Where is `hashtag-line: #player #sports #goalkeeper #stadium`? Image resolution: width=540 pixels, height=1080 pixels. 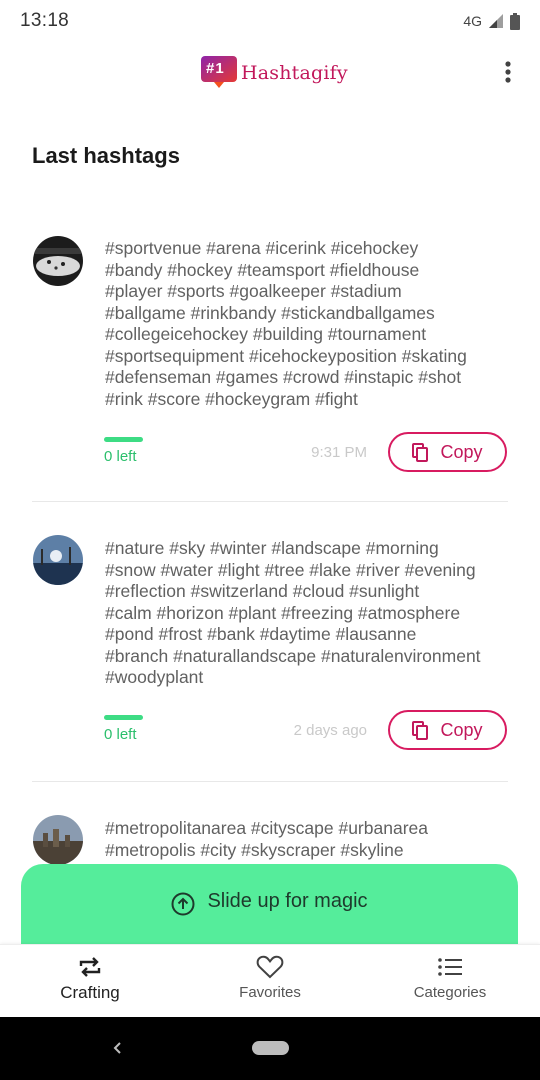 hashtag-line: #player #sports #goalkeeper #stadium is located at coordinates (253, 291).